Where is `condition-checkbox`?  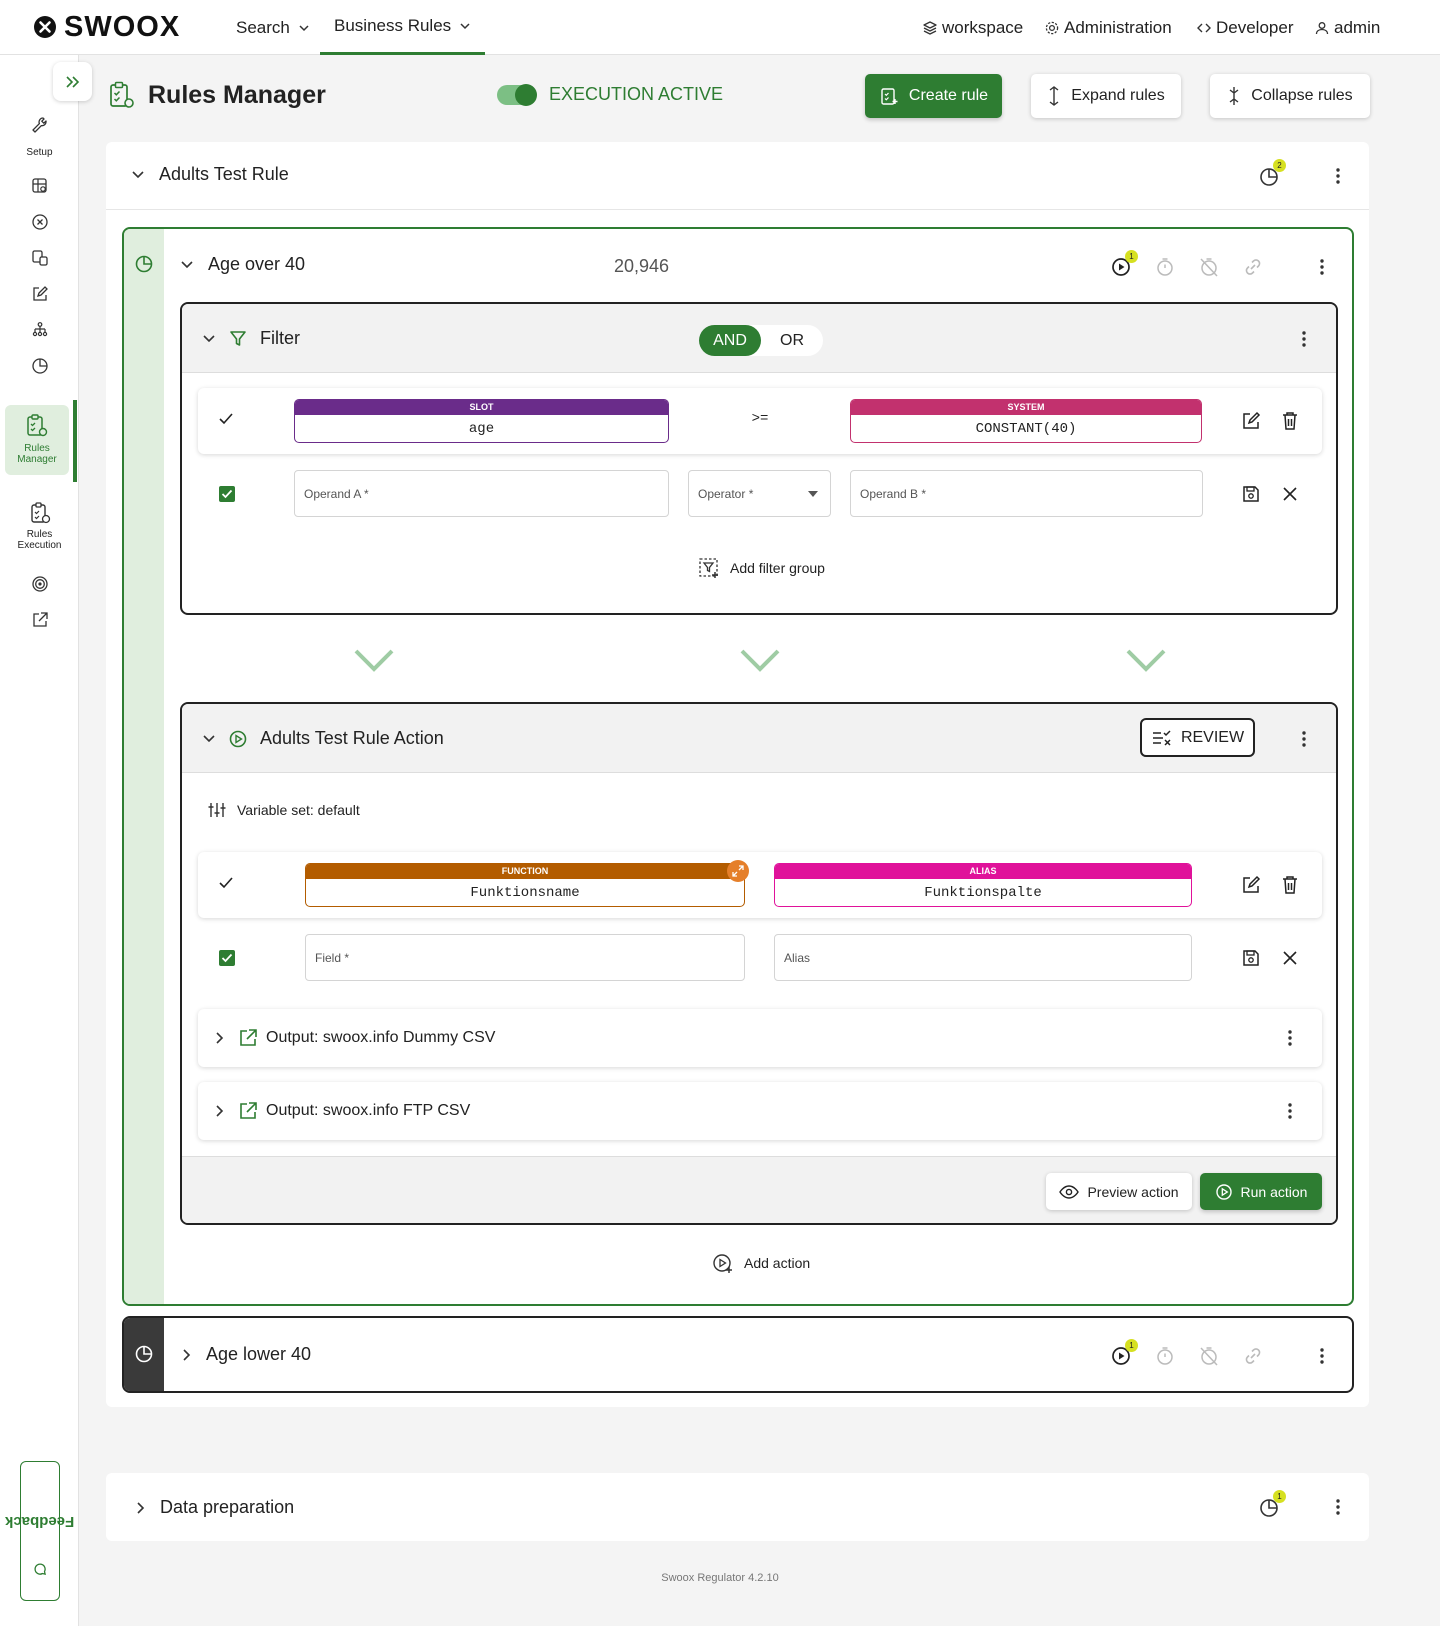 condition-checkbox is located at coordinates (227, 494).